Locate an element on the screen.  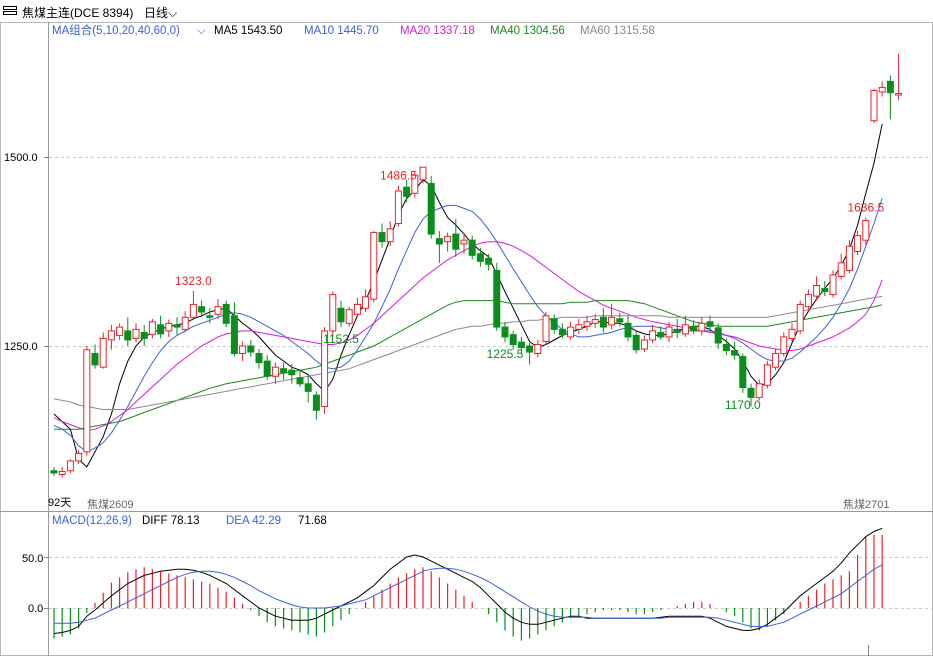
ma-group-label: MA组合(5,10,20,40,60,0) is located at coordinates (116, 30).